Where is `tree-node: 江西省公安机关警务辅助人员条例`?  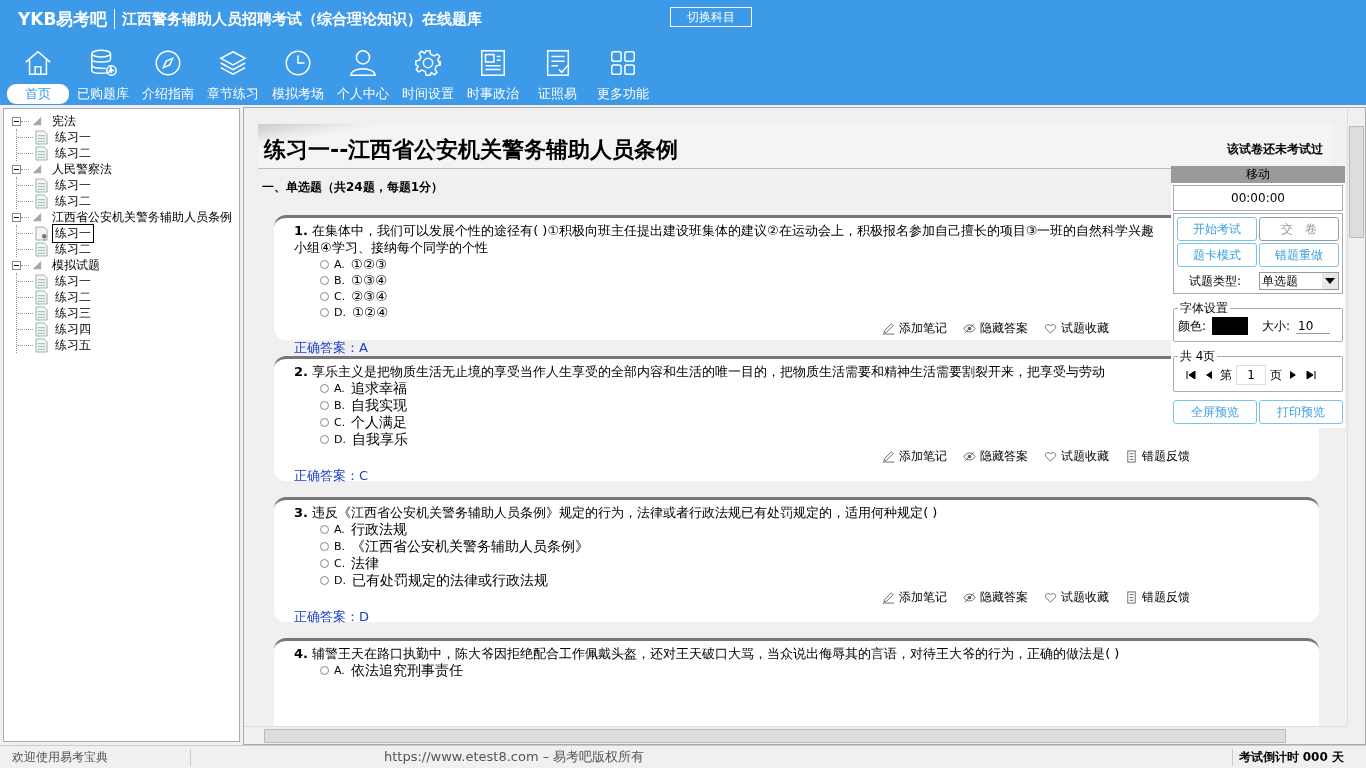
tree-node: 江西省公安机关警务辅助人员条例 is located at coordinates (142, 217).